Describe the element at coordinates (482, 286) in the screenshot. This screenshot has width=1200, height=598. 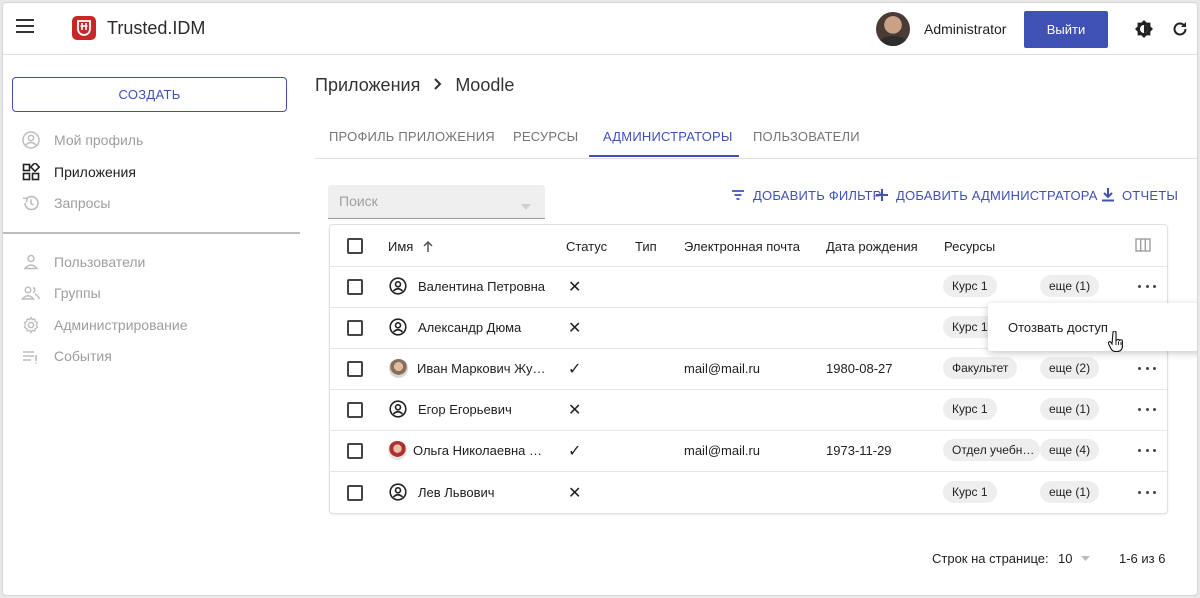
I see `row-name: Валентина Петровна` at that location.